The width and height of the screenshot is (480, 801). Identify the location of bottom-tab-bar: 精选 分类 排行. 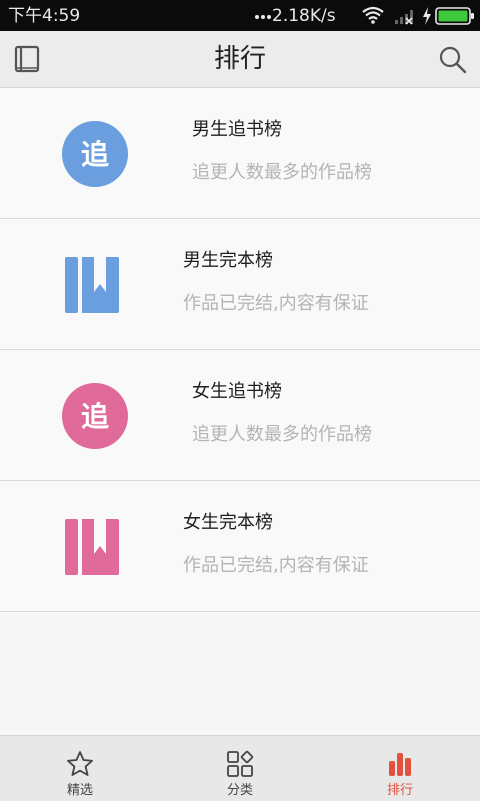
(240, 768).